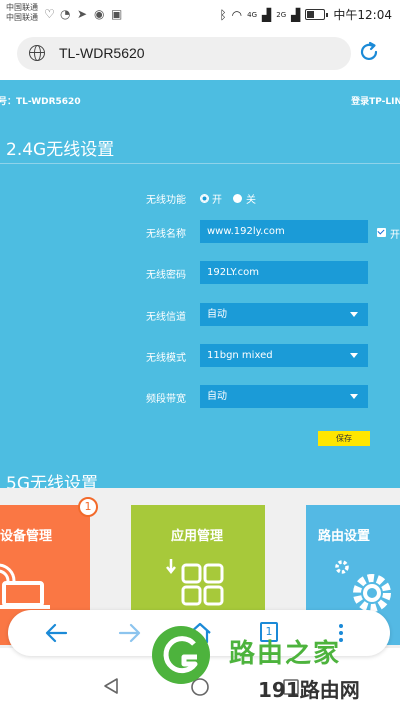  What do you see at coordinates (37, 53) in the screenshot?
I see `globe-icon` at bounding box center [37, 53].